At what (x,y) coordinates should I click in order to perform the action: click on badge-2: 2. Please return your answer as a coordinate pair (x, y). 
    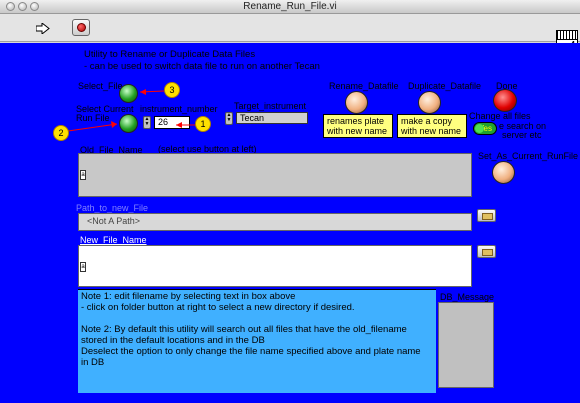
    Looking at the image, I should click on (61, 133).